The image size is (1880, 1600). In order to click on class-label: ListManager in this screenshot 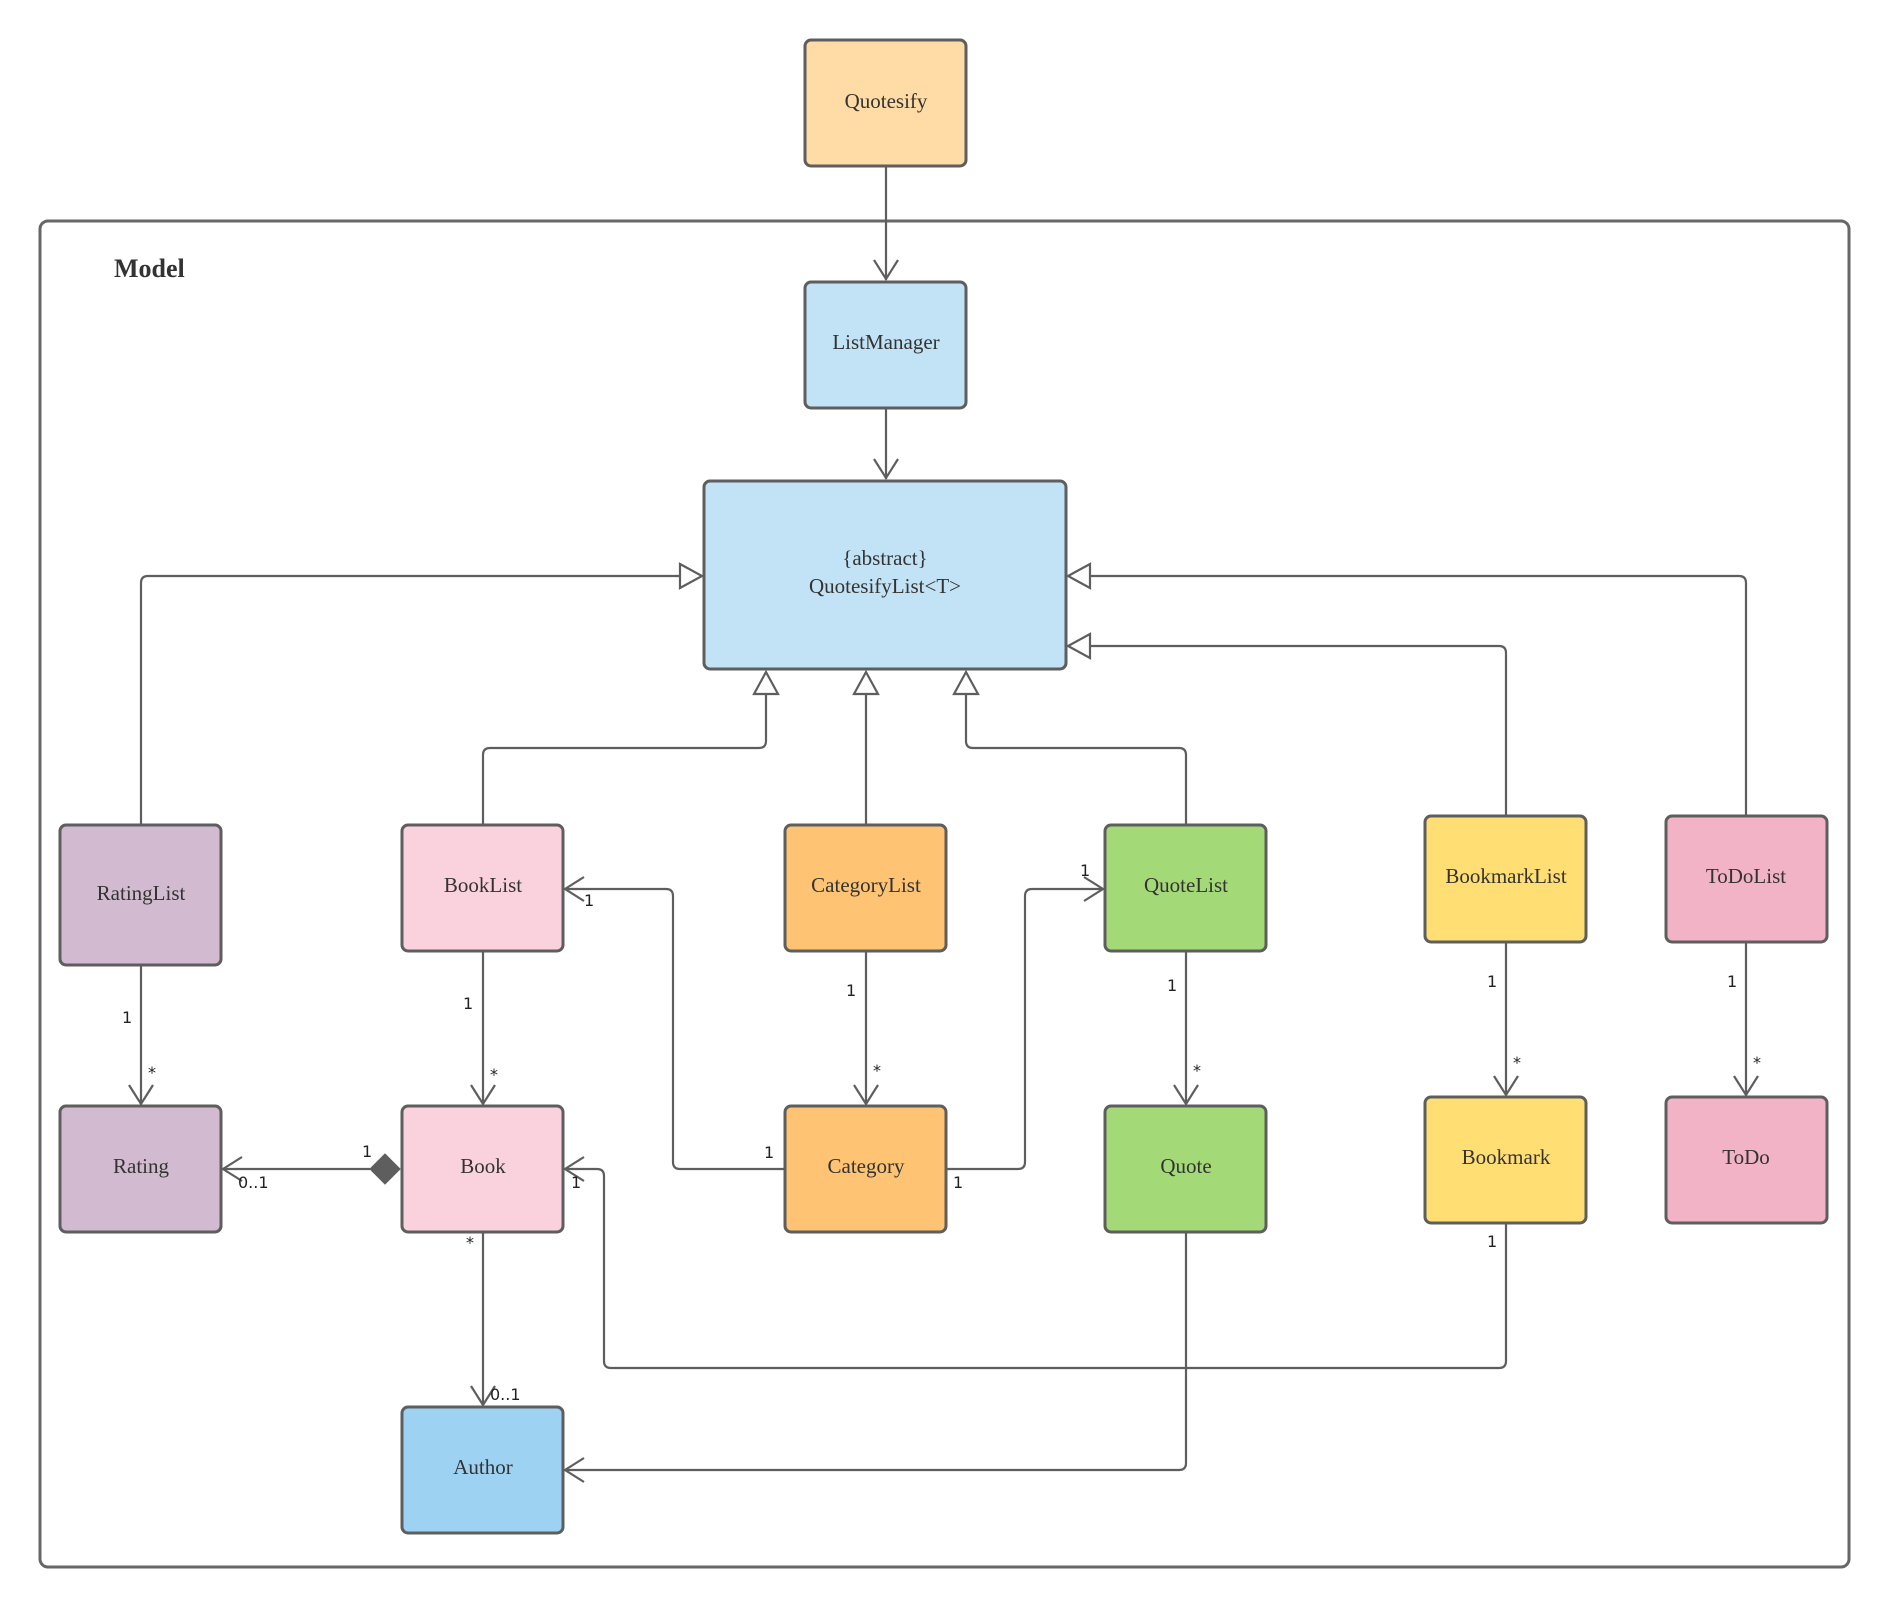, I will do `click(885, 342)`.